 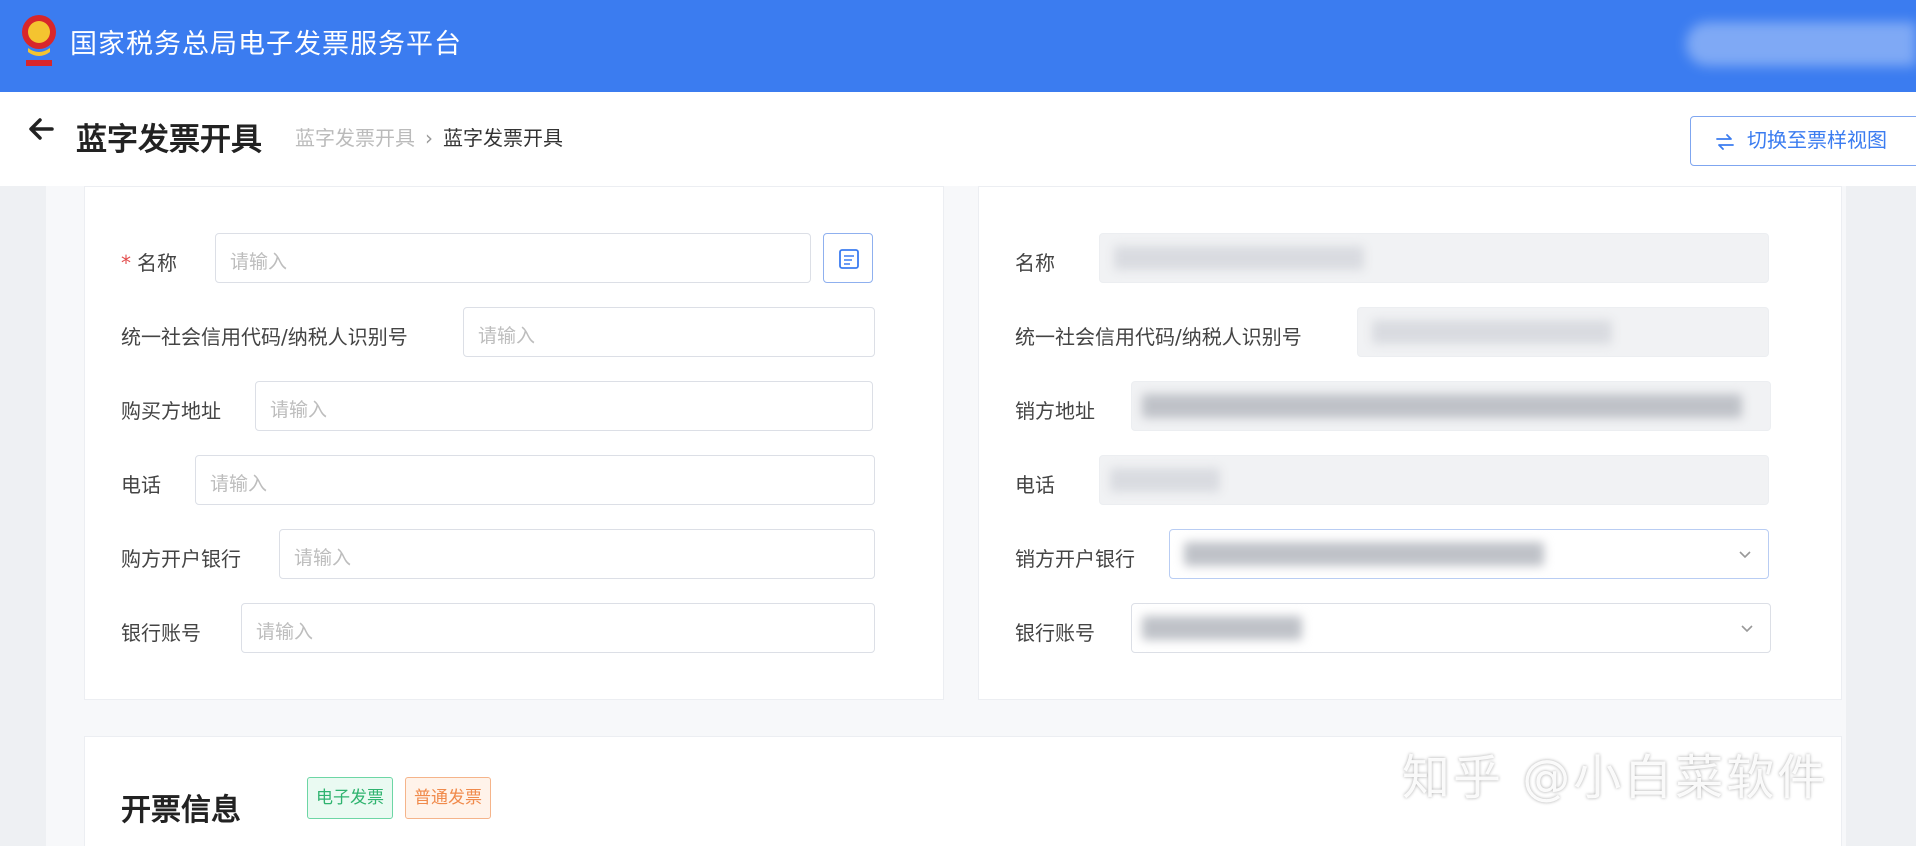 What do you see at coordinates (141, 485) in the screenshot?
I see `buyer-phone-label: 电话` at bounding box center [141, 485].